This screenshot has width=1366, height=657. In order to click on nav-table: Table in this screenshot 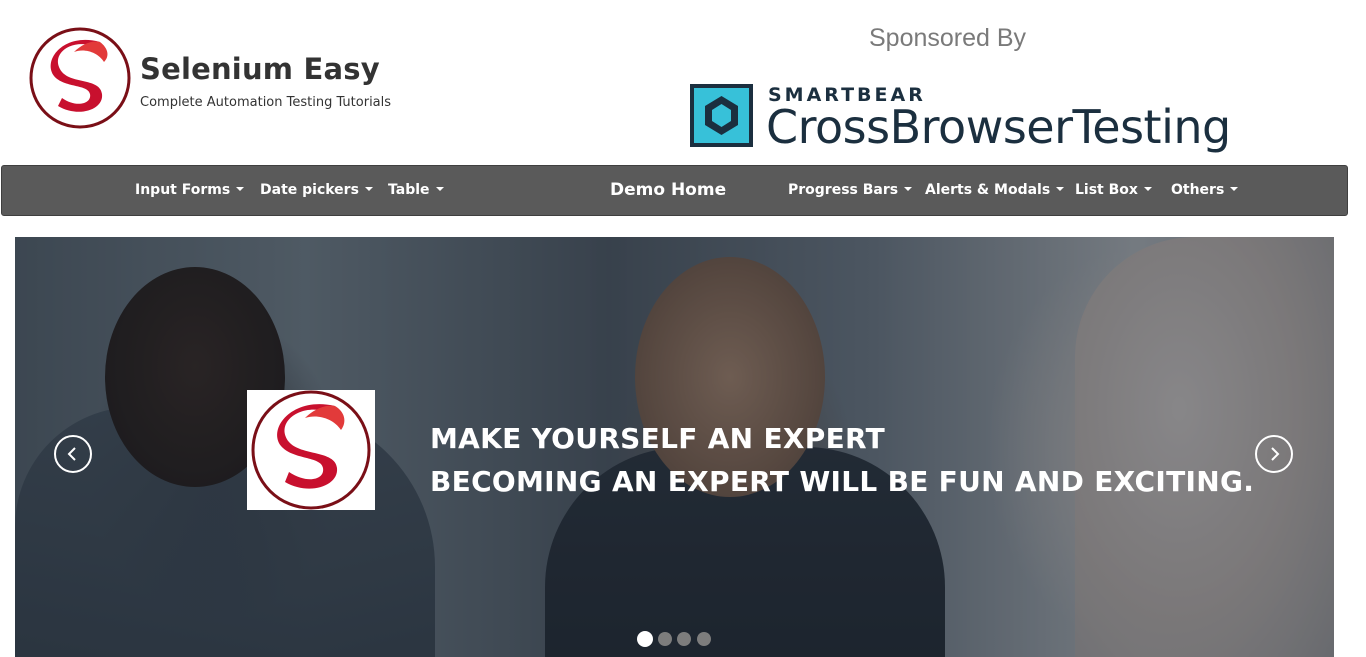, I will do `click(416, 190)`.